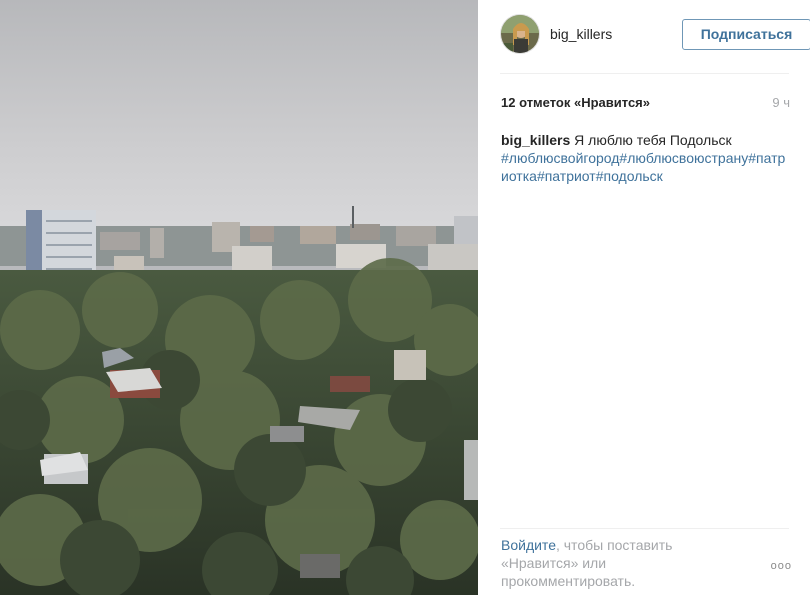 The height and width of the screenshot is (595, 810). Describe the element at coordinates (655, 35) in the screenshot. I see `post-header: big_killers Подписаться` at that location.